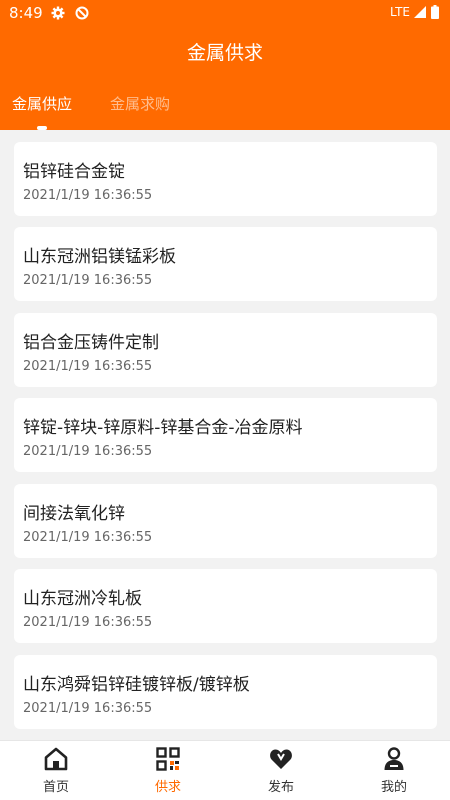  Describe the element at coordinates (136, 685) in the screenshot. I see `item-title: 山东鸿舜铝锌硅镀锌板/镀锌板` at that location.